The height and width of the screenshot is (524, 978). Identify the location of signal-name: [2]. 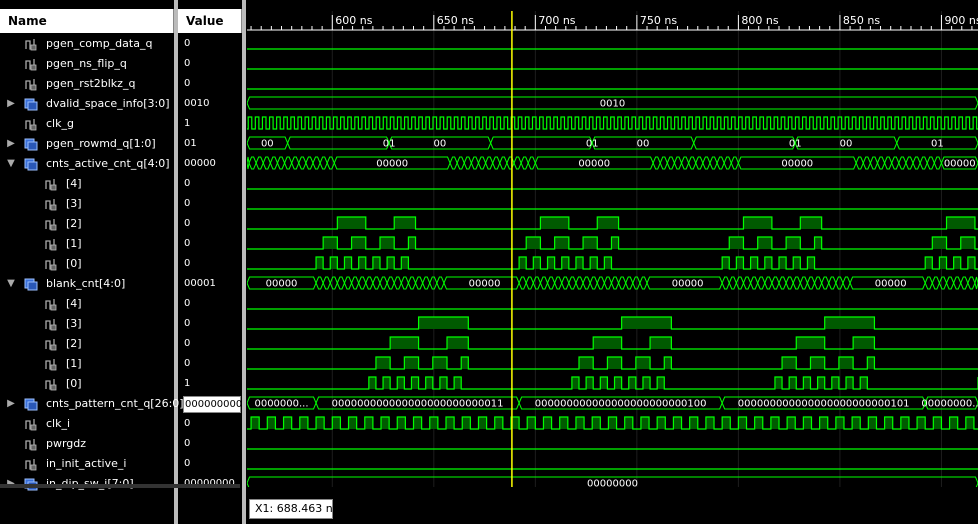
(74, 343).